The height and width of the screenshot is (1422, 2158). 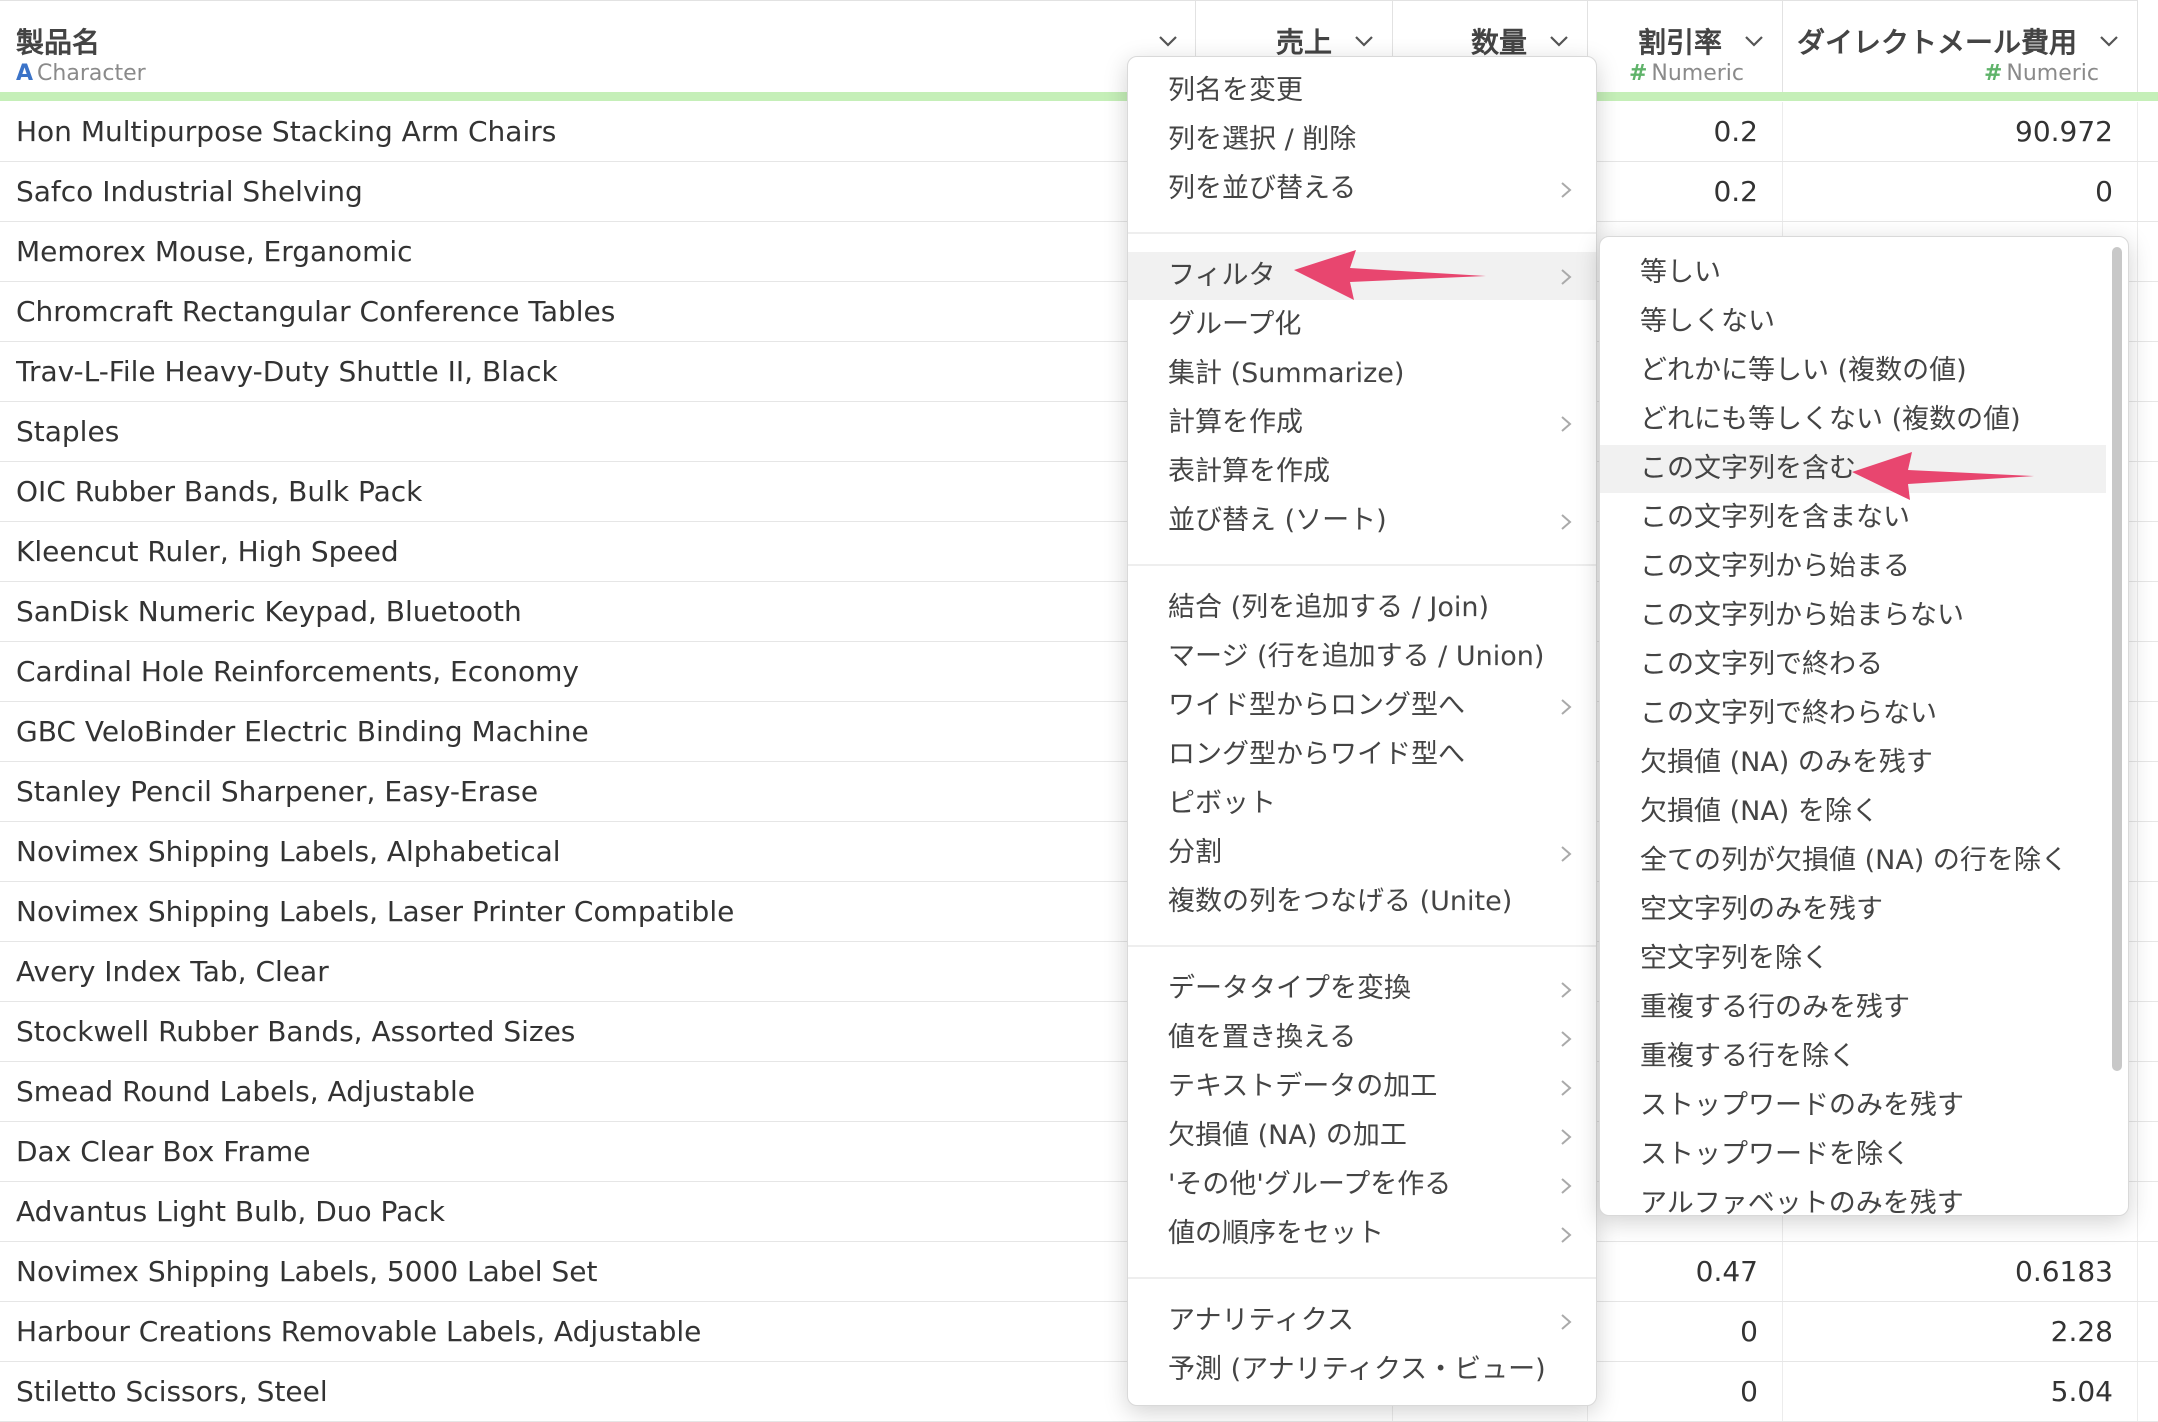 I want to click on column-header-discount: 割引率 # Numeric, so click(x=1685, y=46).